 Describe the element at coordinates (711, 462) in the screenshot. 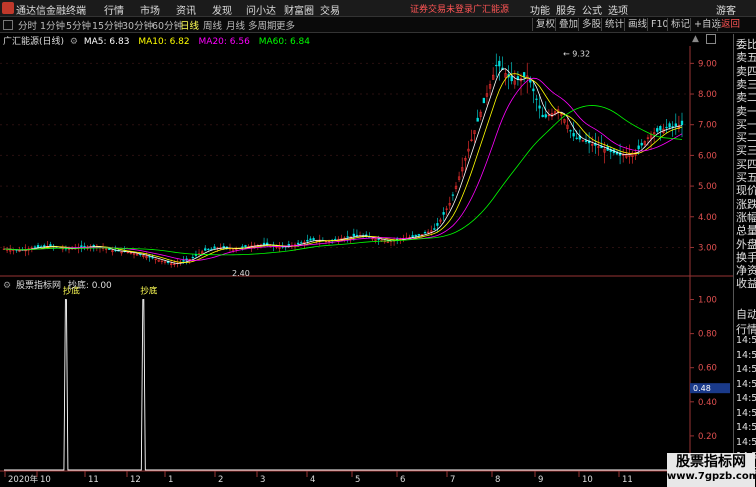

I see `watermark-text: 股票指标网` at that location.